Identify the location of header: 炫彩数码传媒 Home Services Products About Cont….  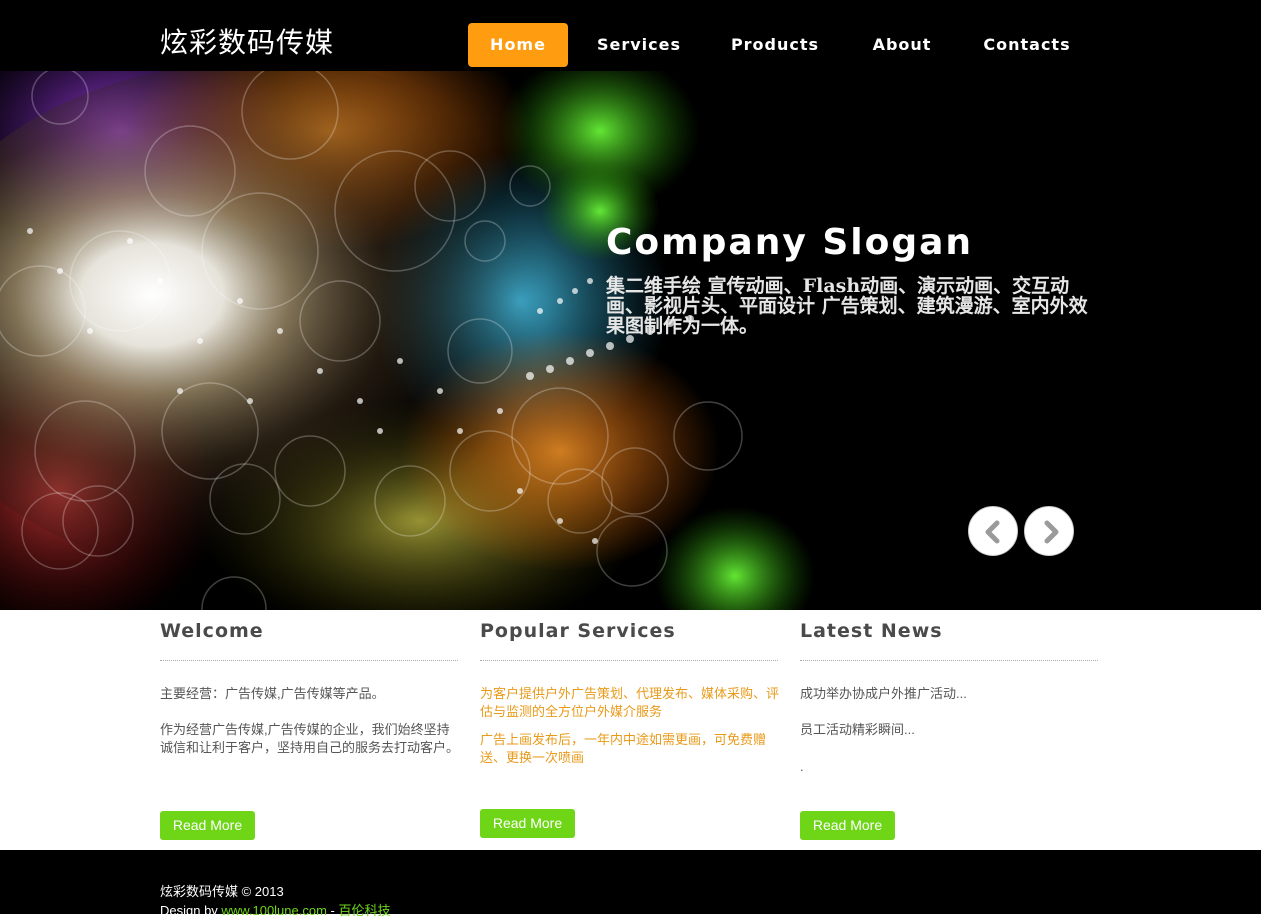
(630, 35).